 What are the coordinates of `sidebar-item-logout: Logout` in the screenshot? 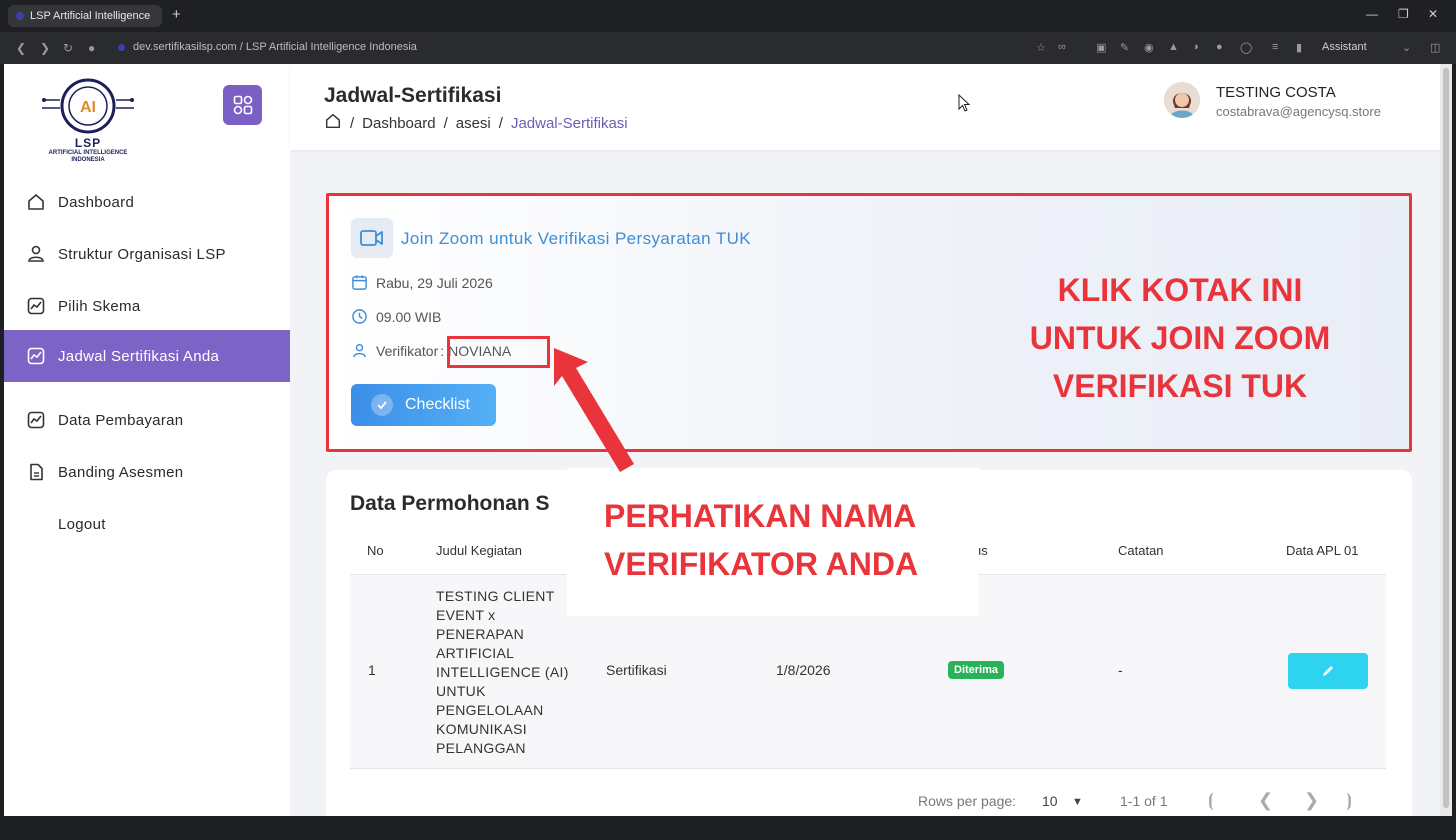 It's located at (147, 524).